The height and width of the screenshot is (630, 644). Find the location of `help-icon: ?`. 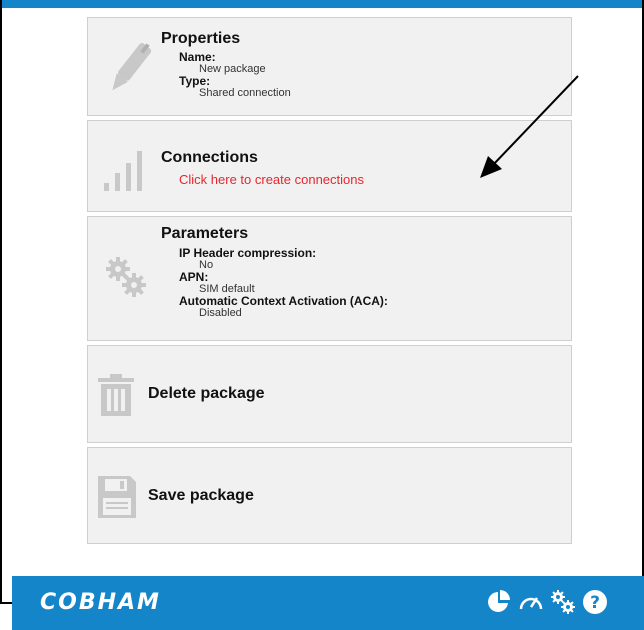

help-icon: ? is located at coordinates (595, 602).